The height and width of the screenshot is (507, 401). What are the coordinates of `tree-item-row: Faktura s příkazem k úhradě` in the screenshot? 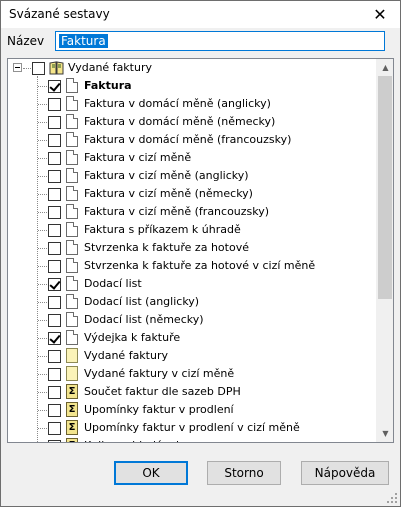 It's located at (192, 230).